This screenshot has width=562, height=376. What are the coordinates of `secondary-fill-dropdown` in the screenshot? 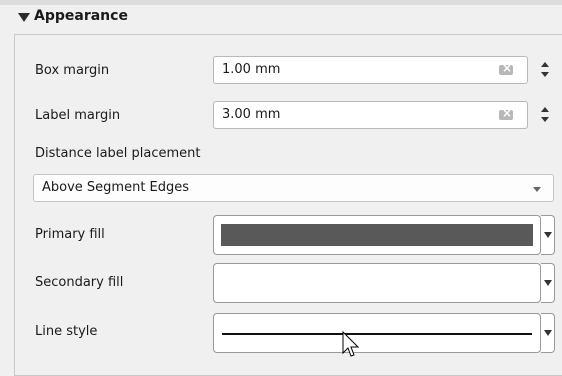 It's located at (548, 283).